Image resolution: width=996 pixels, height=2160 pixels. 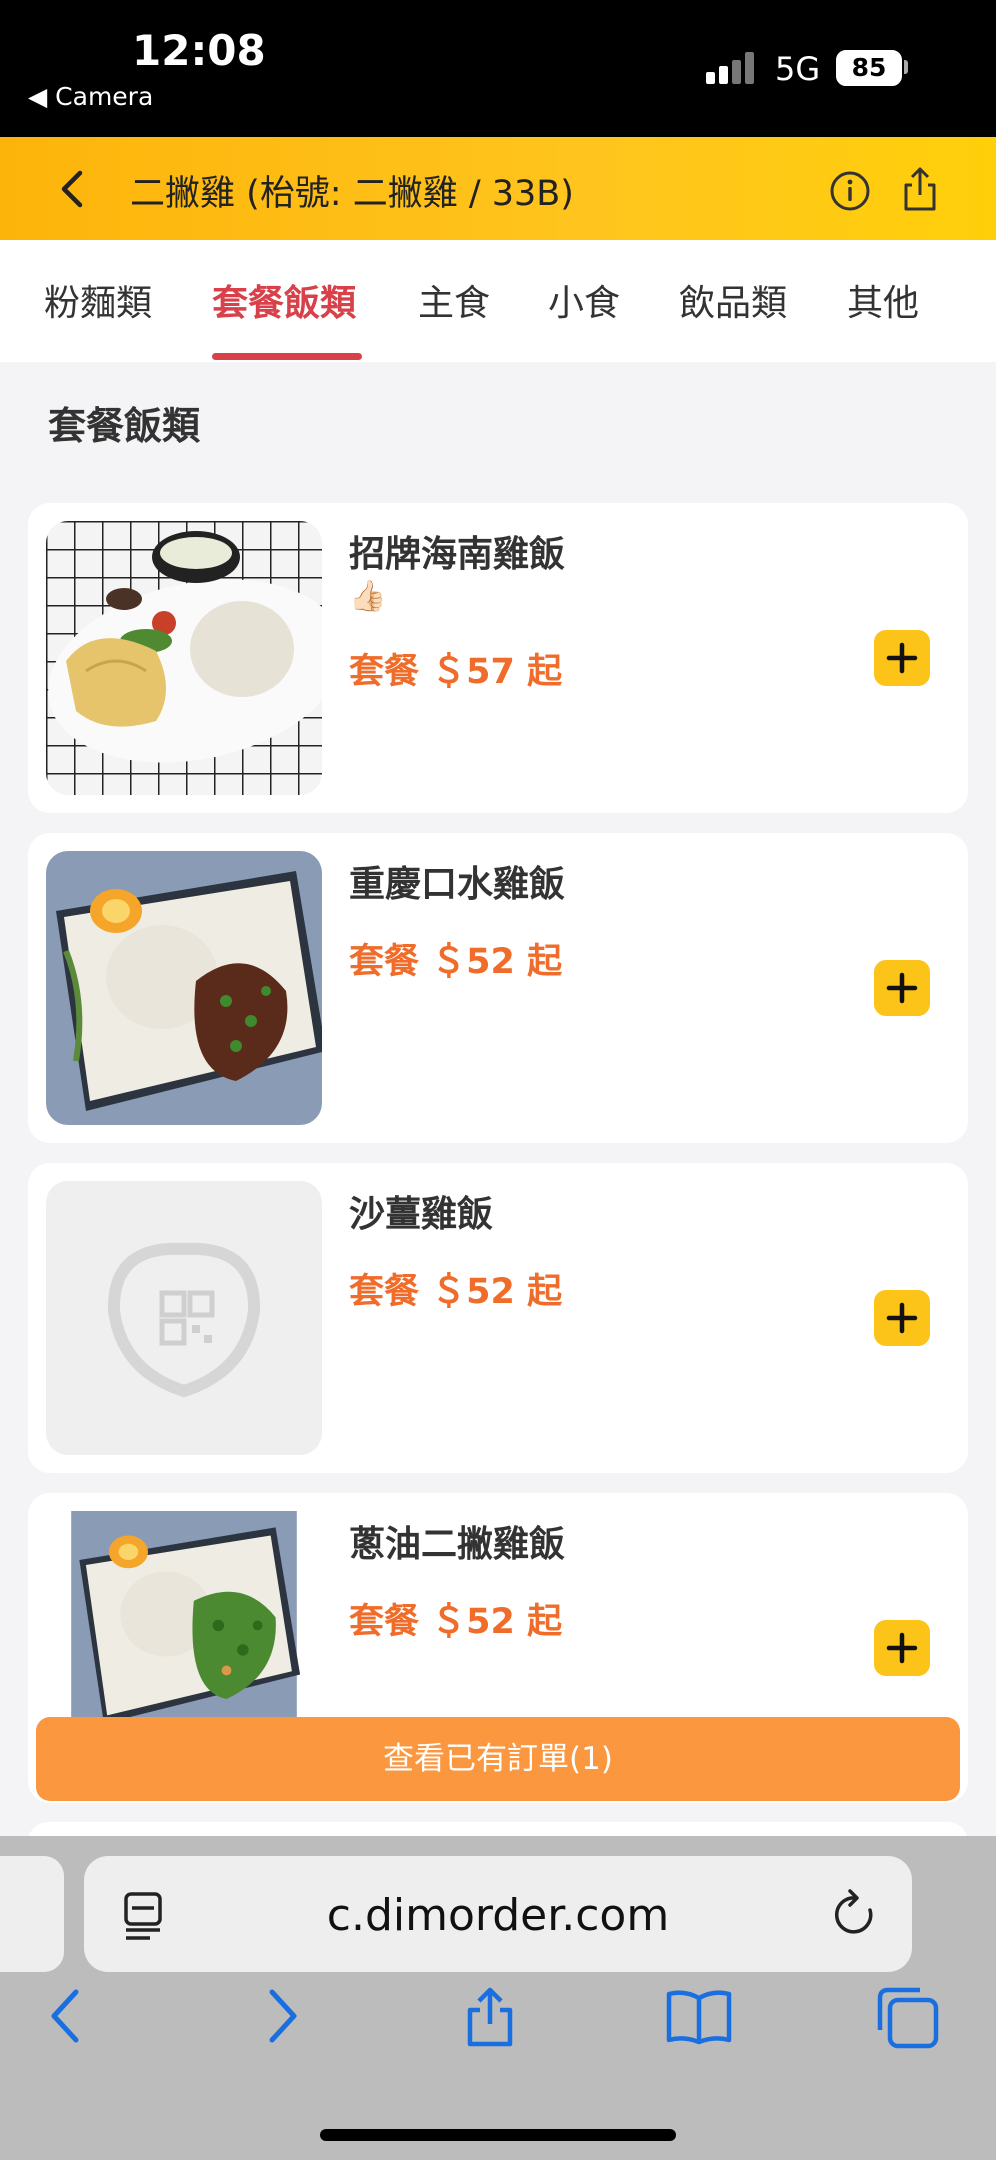 I want to click on item-name: 重慶口水雞飯, so click(x=457, y=884).